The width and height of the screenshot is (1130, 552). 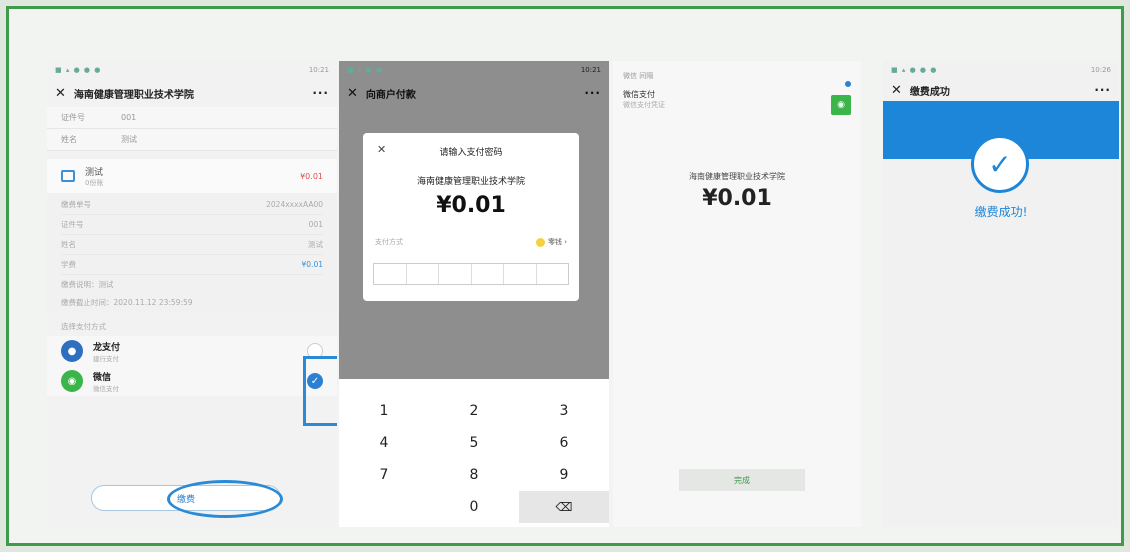 I want to click on paid-amount: ¥0.01, so click(x=737, y=198).